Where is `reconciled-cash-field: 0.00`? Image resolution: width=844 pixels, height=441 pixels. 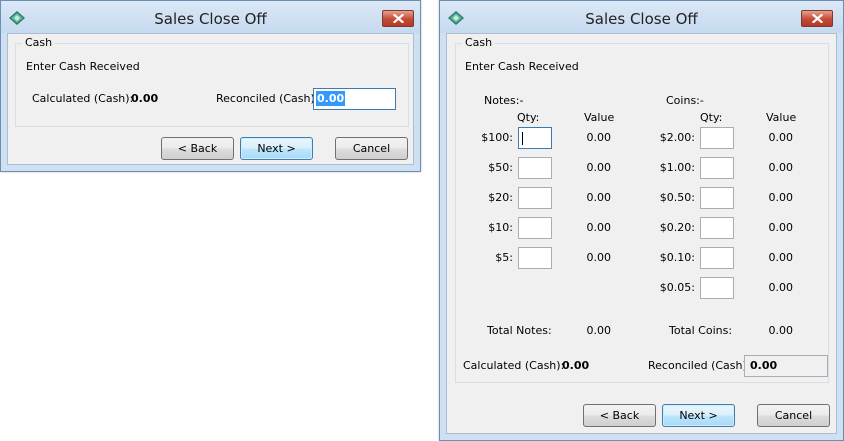
reconciled-cash-field: 0.00 is located at coordinates (786, 366).